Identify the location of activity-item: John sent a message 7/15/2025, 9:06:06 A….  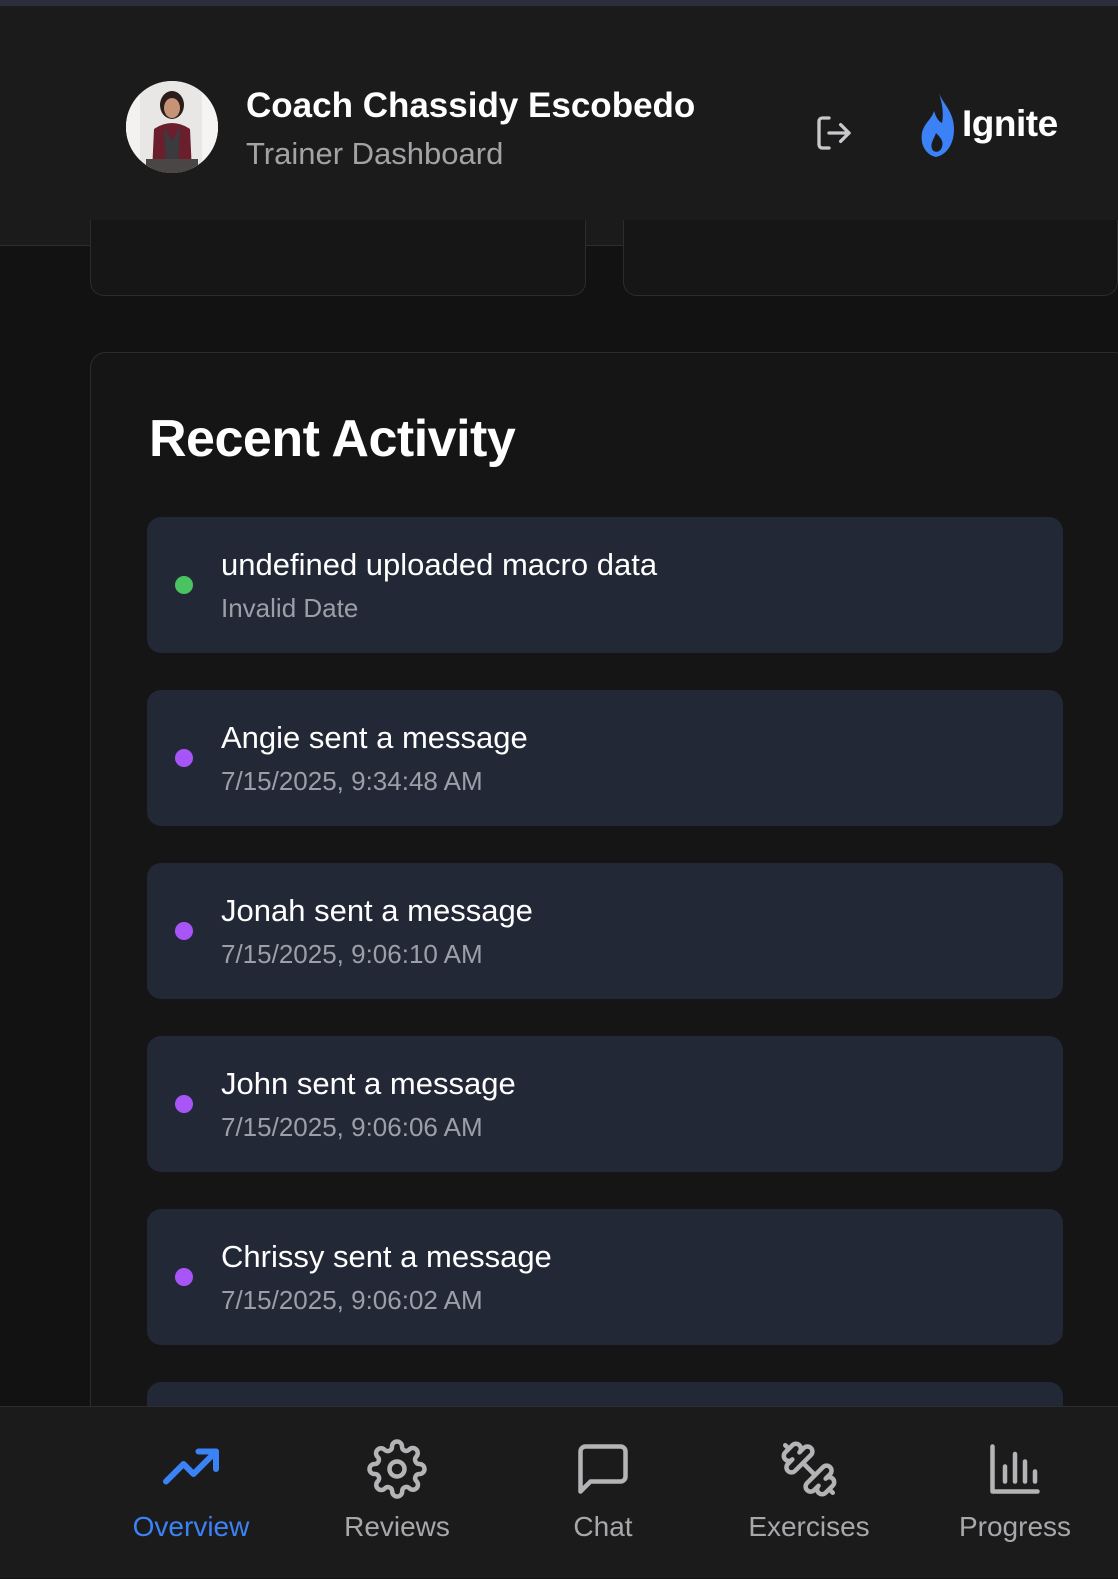
(605, 1104).